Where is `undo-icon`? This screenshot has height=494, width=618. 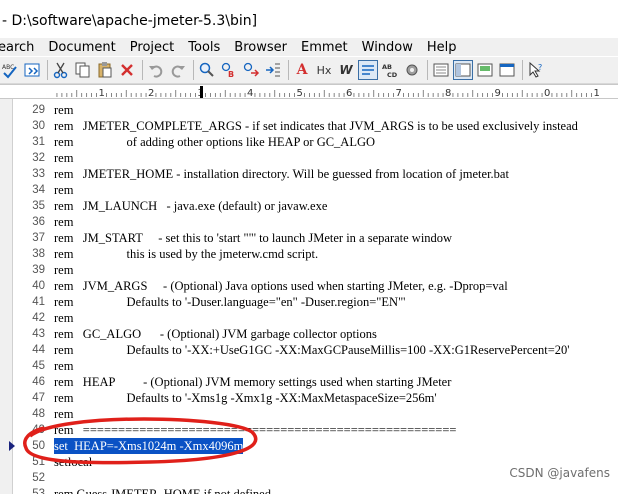 undo-icon is located at coordinates (156, 70).